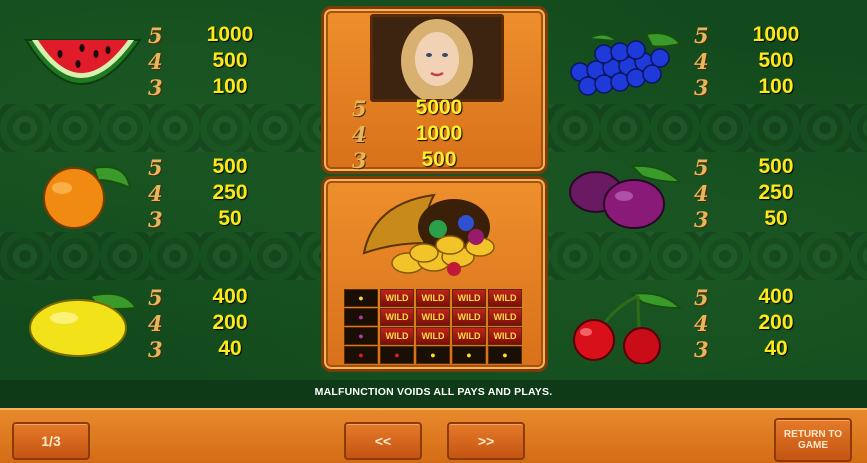 This screenshot has width=867, height=463. What do you see at coordinates (433, 435) in the screenshot?
I see `footer-bar: 1/3 << >> RETURN TO GAME` at bounding box center [433, 435].